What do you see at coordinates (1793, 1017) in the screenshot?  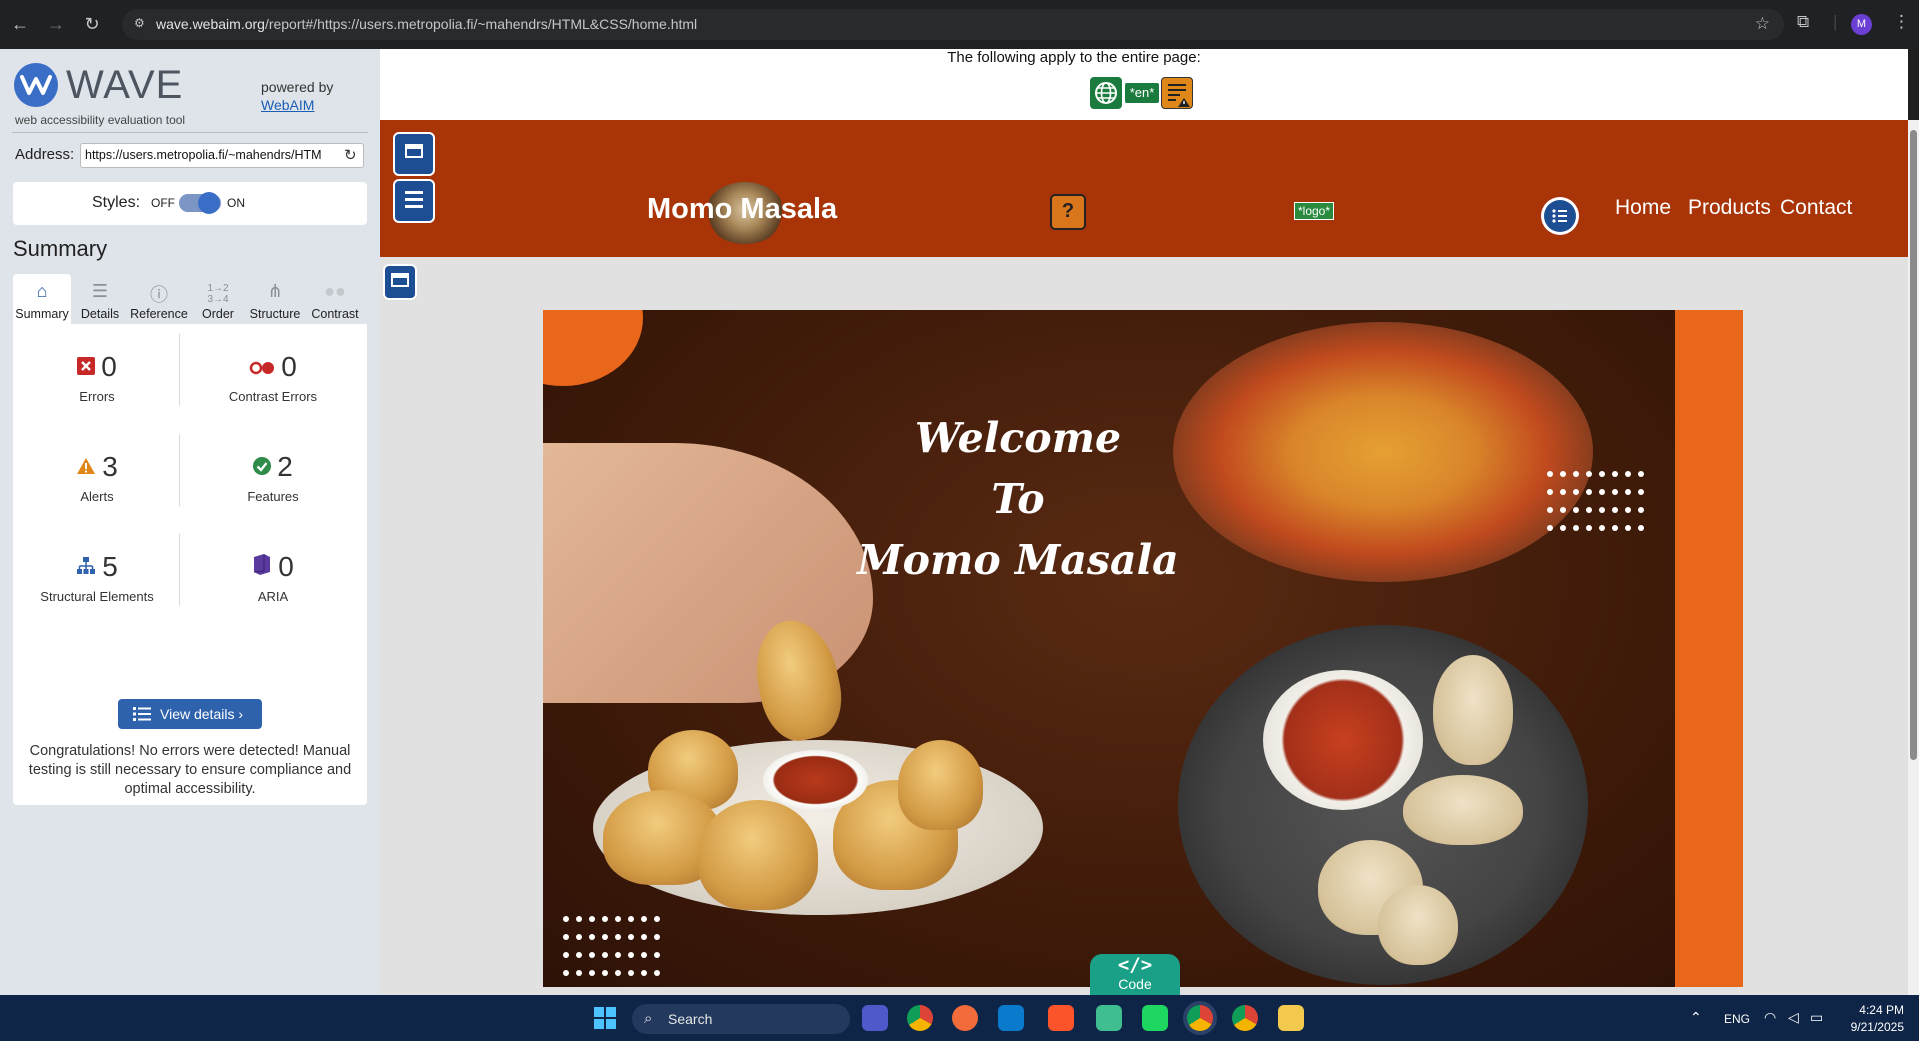 I see `volume-icon: ◁` at bounding box center [1793, 1017].